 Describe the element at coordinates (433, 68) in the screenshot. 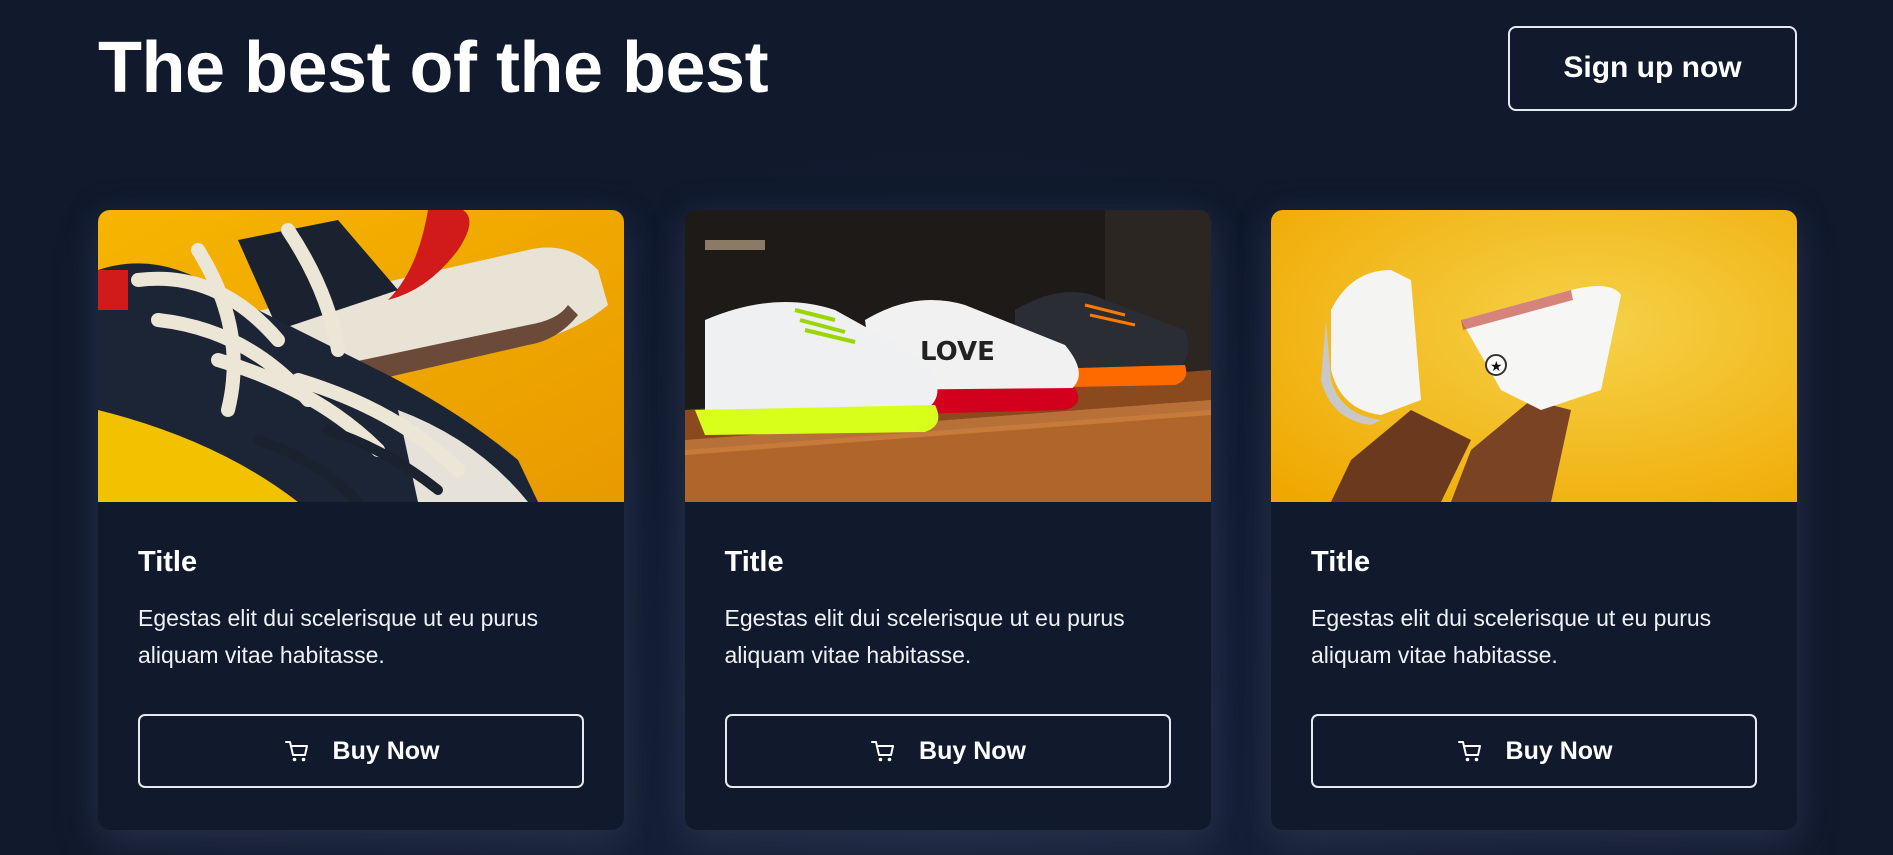

I see `page-title: The best of the best` at that location.